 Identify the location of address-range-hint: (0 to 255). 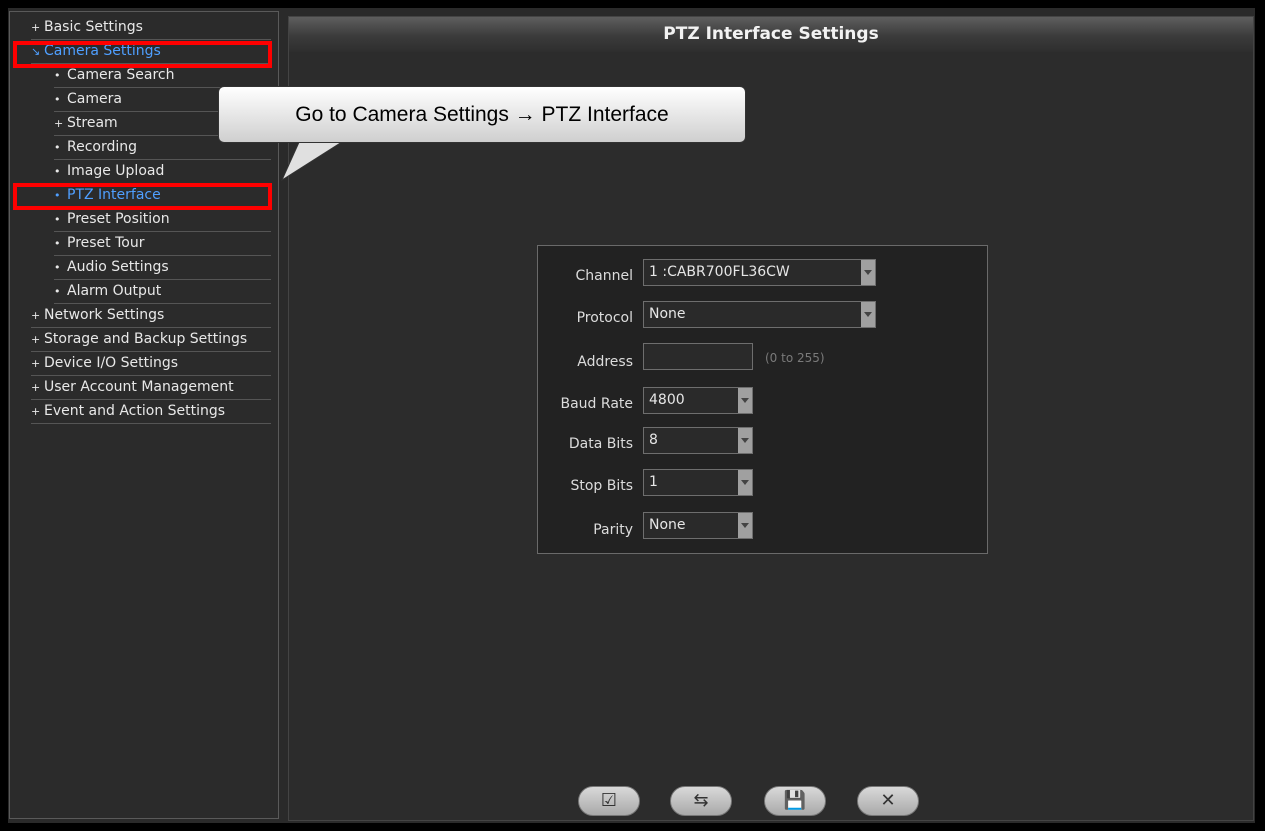
(795, 358).